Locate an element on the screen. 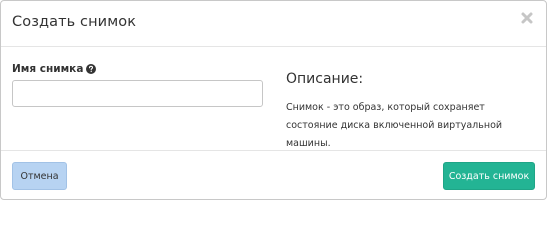 This screenshot has height=240, width=547. description-title: Описание: is located at coordinates (325, 79).